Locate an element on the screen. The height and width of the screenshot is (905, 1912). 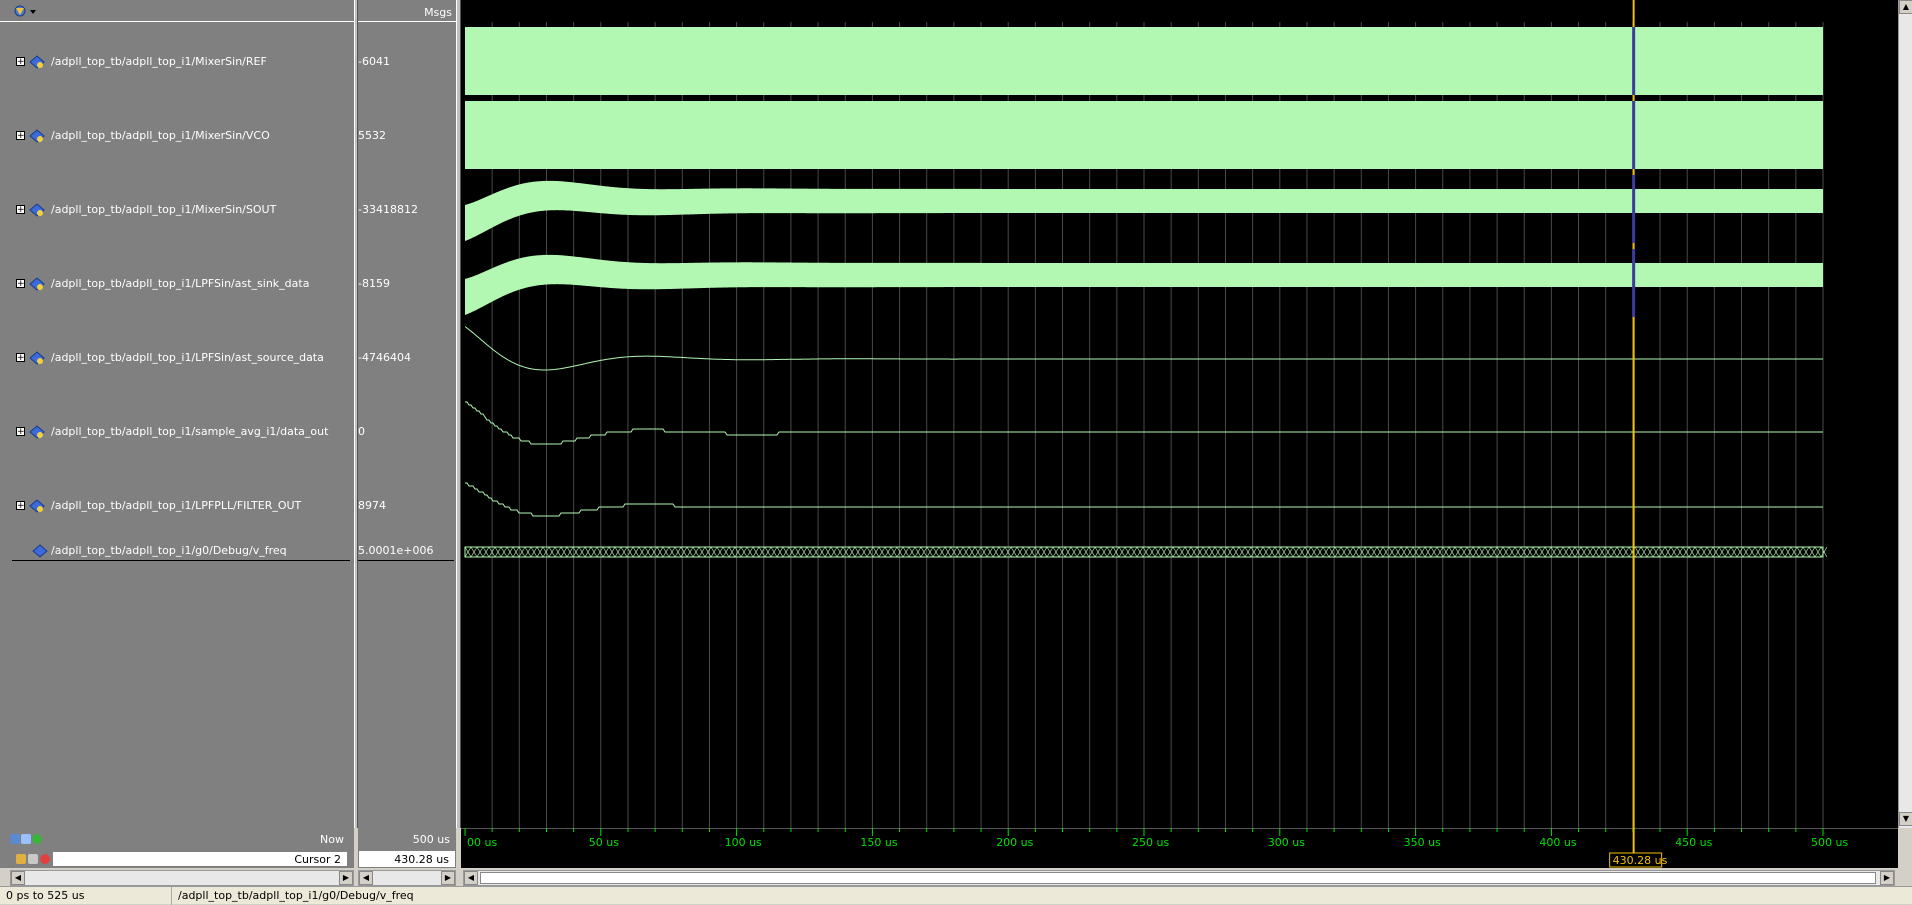
ruler-tick-label: 200 us is located at coordinates (1014, 842).